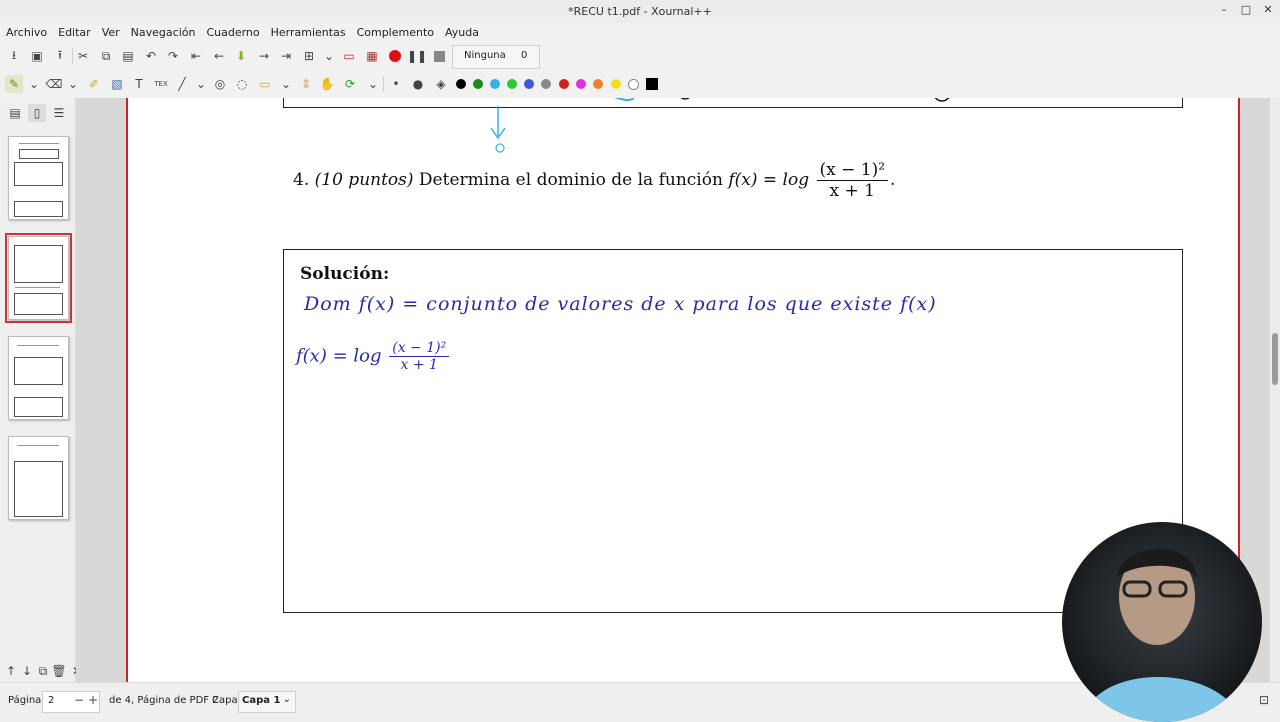 The image size is (1280, 722). I want to click on thin-stroke-icon: •, so click(396, 84).